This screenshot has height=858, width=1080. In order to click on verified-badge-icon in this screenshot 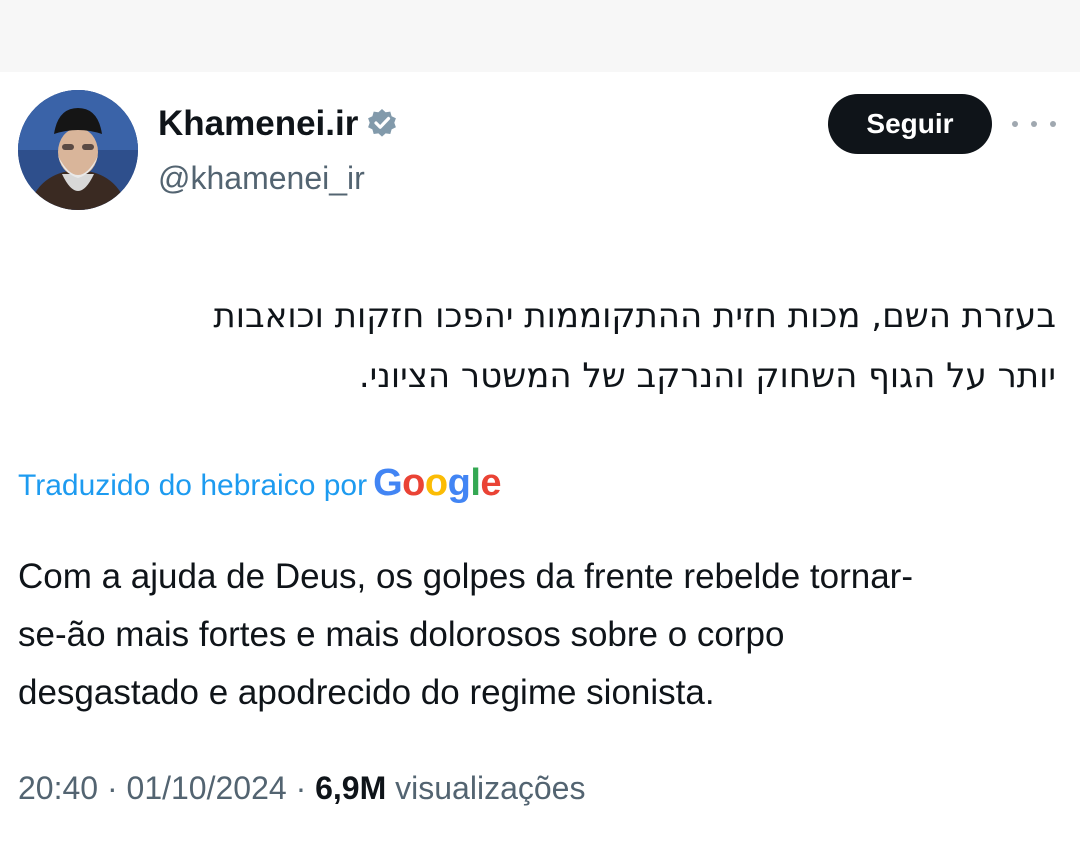, I will do `click(382, 124)`.